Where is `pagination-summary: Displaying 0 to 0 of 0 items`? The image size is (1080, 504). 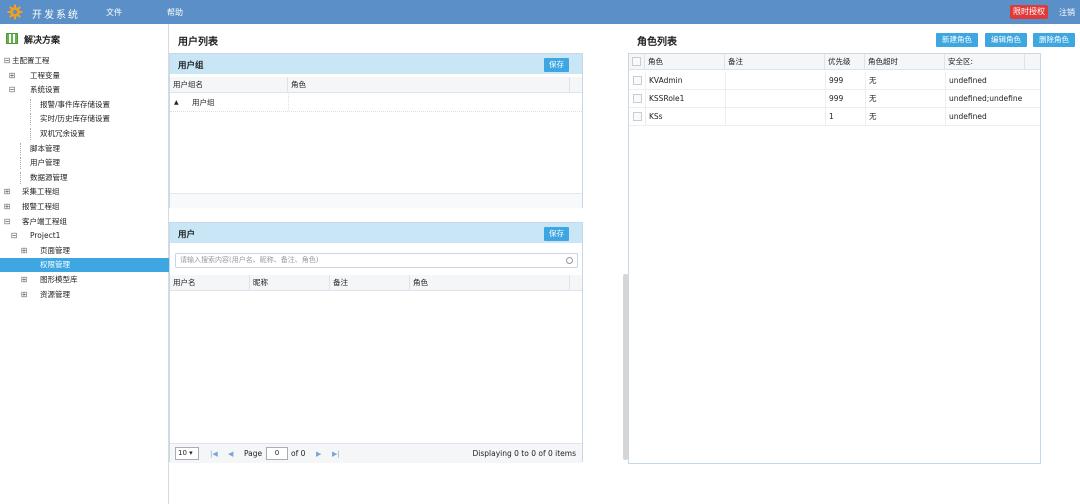 pagination-summary: Displaying 0 to 0 of 0 items is located at coordinates (524, 453).